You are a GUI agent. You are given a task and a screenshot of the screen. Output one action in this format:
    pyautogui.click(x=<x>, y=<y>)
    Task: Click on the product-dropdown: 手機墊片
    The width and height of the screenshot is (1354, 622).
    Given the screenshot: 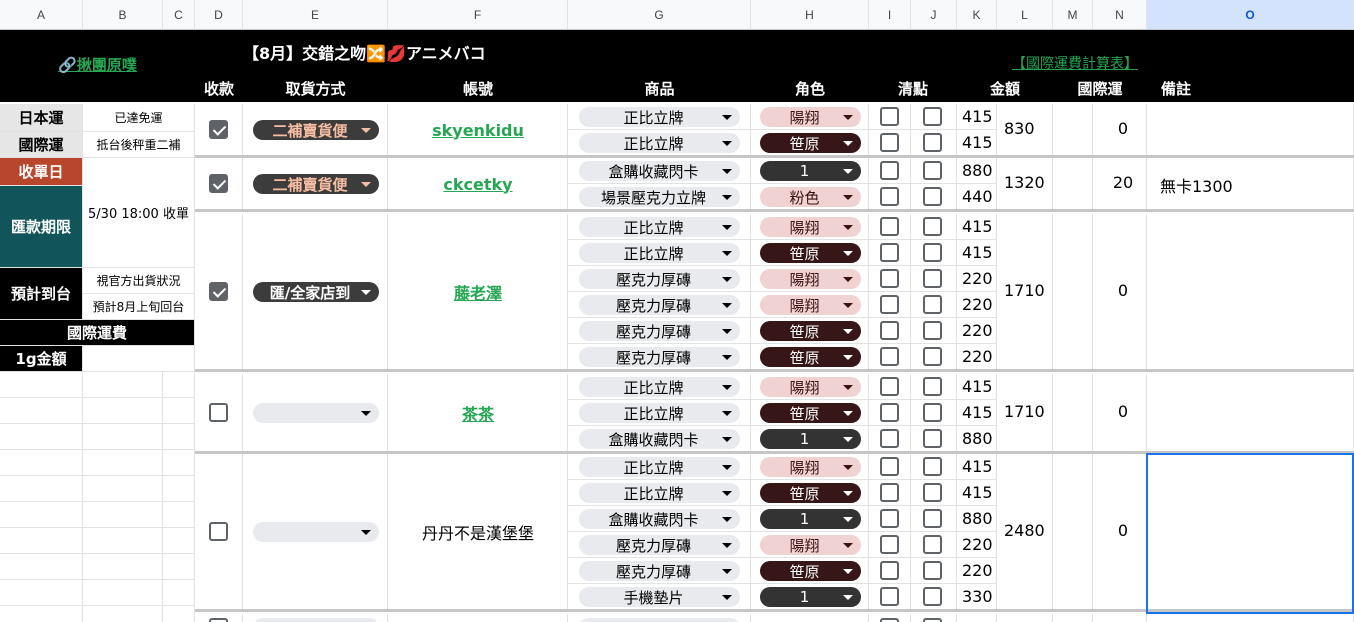 What is the action you would take?
    pyautogui.click(x=659, y=597)
    